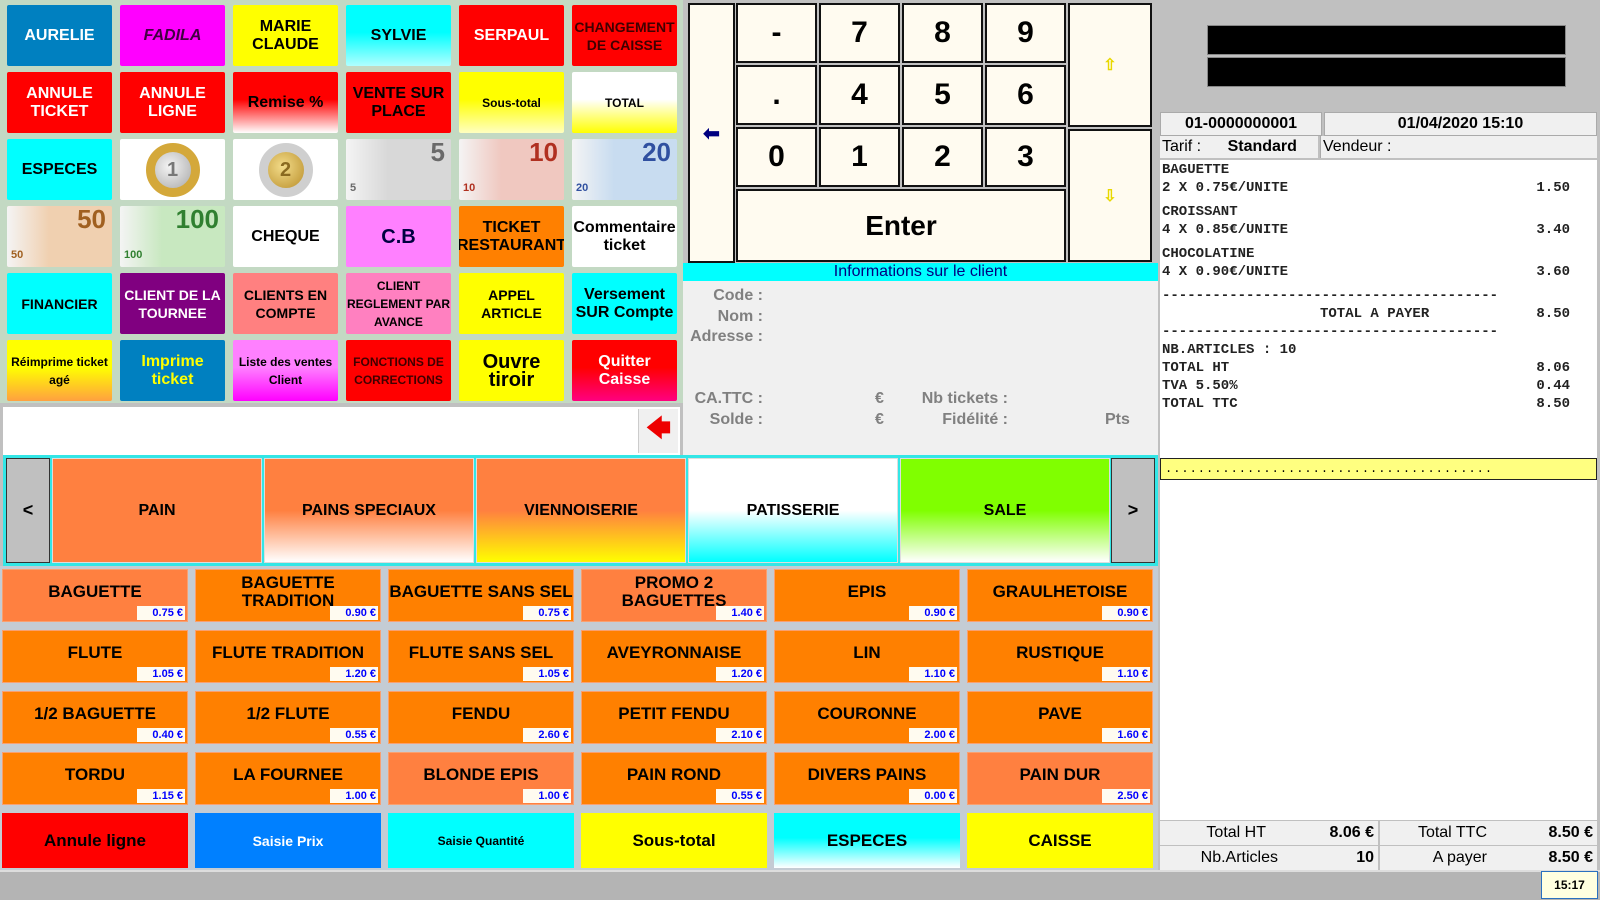 This screenshot has height=900, width=1600. What do you see at coordinates (624, 102) in the screenshot?
I see `total-button: TOTAL` at bounding box center [624, 102].